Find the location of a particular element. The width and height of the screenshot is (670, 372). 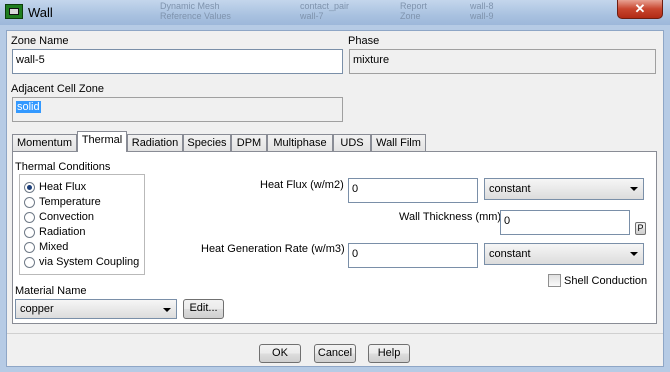

close-icon: ✕ is located at coordinates (640, 8).